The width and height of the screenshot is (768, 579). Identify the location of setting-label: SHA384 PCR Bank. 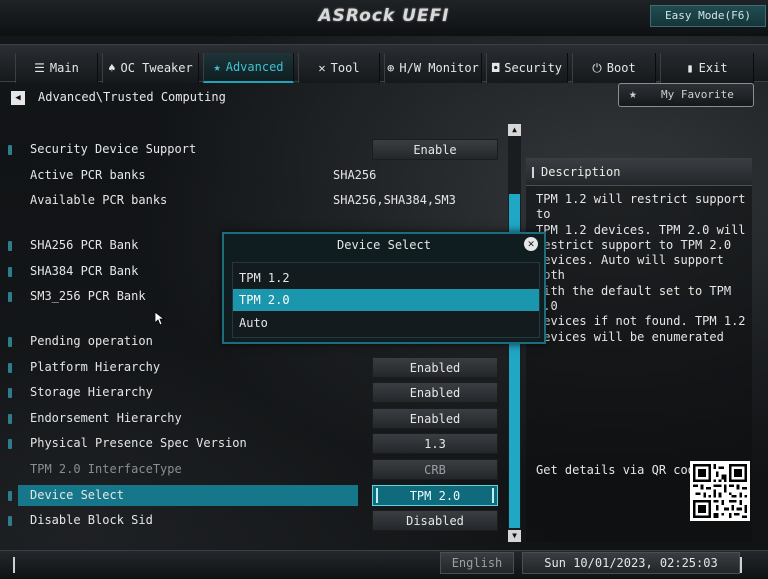
(84, 271).